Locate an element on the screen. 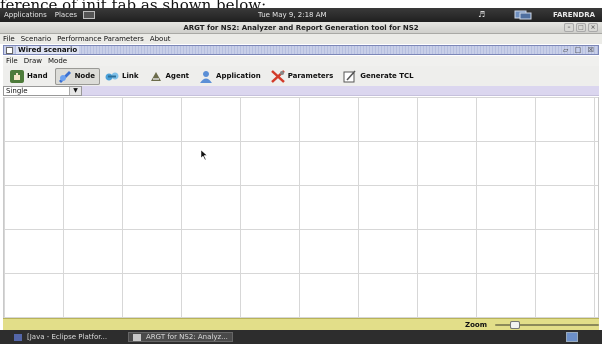 Image resolution: width=602 pixels, height=344 pixels. scenario-menu-file: File is located at coordinates (12, 61).